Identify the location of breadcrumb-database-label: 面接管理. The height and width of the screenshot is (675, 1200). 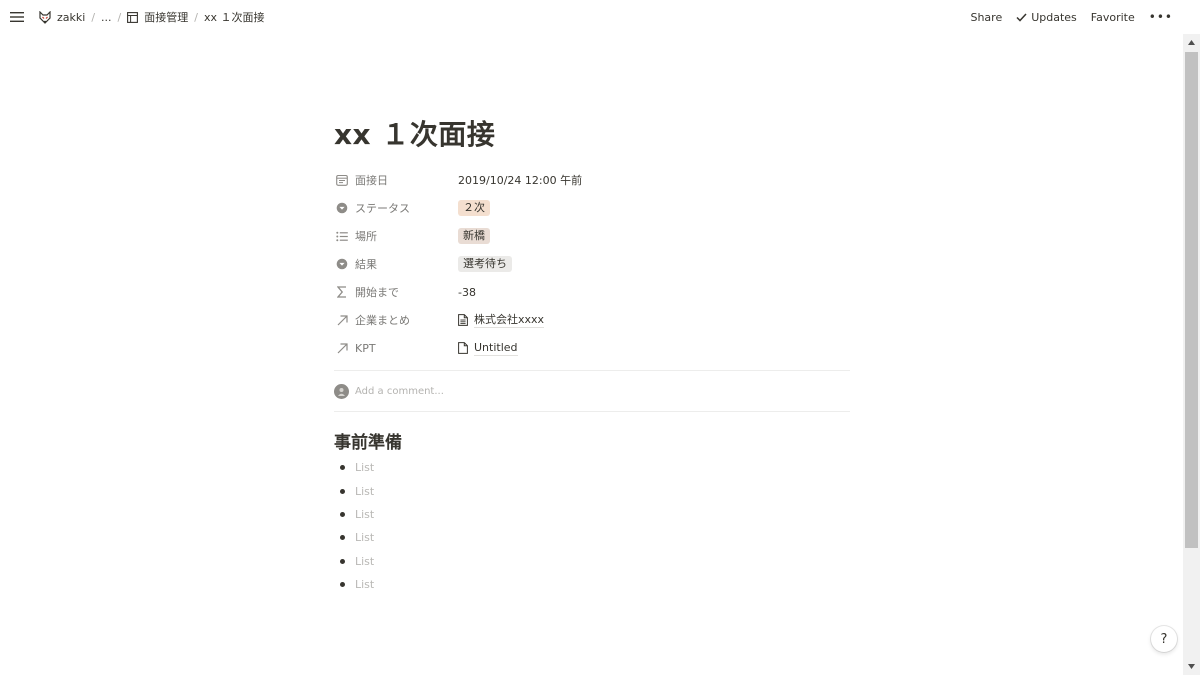
(166, 17).